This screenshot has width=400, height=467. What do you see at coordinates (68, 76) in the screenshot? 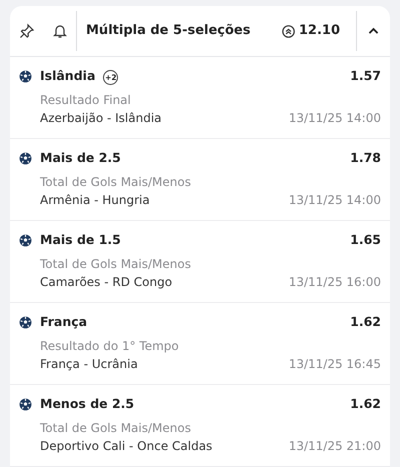
I see `selection-name: Islândia` at bounding box center [68, 76].